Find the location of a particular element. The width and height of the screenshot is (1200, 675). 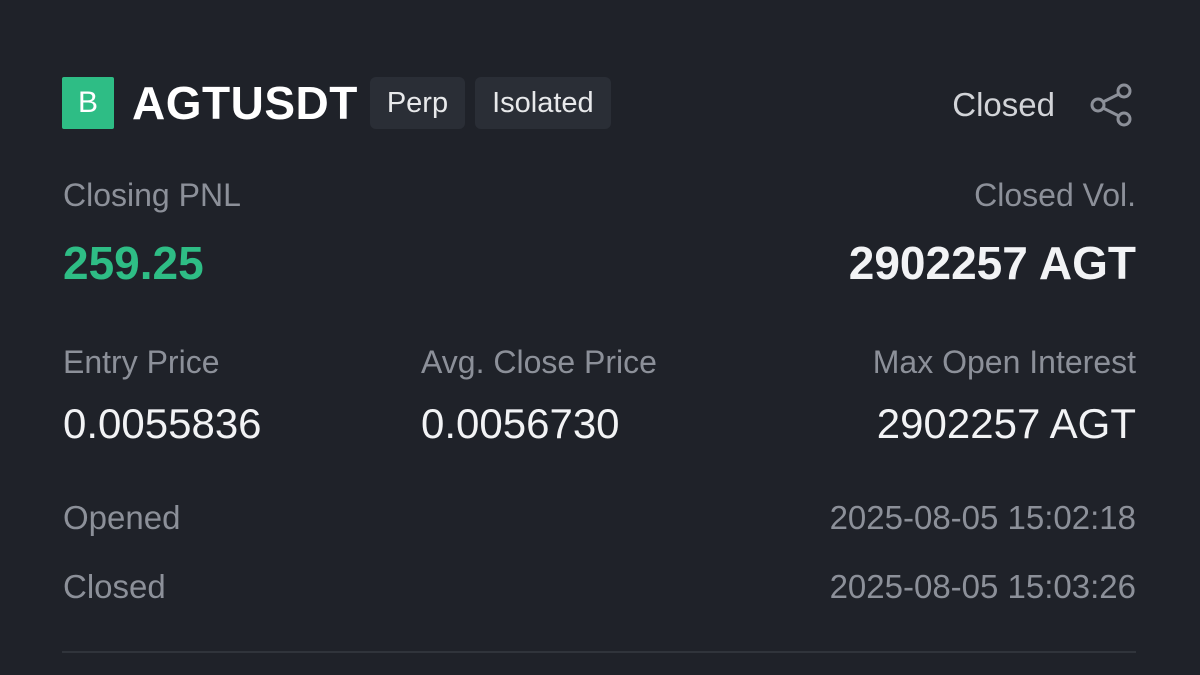

opened-label: Opened is located at coordinates (122, 517).